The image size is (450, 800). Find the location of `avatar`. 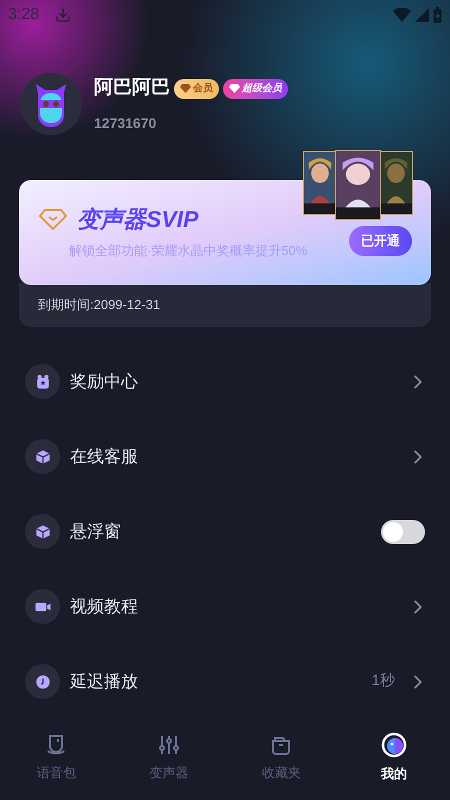

avatar is located at coordinates (51, 104).